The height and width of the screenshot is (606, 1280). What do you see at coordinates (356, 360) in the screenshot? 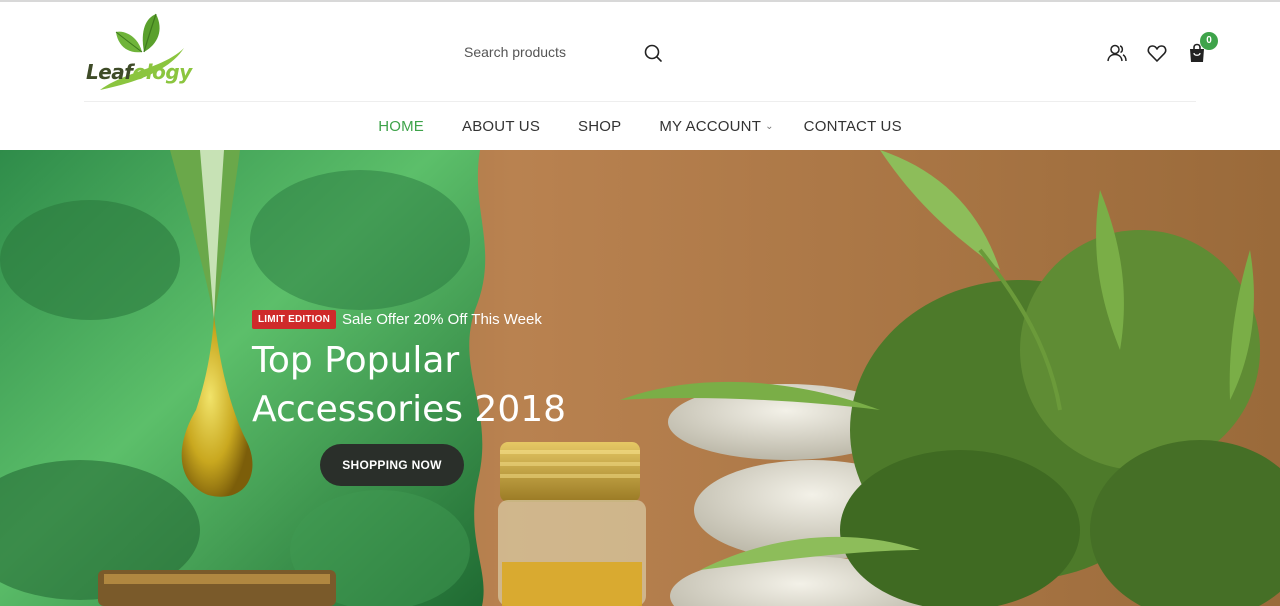
I see `hero-title-line-1: Top Popular` at bounding box center [356, 360].